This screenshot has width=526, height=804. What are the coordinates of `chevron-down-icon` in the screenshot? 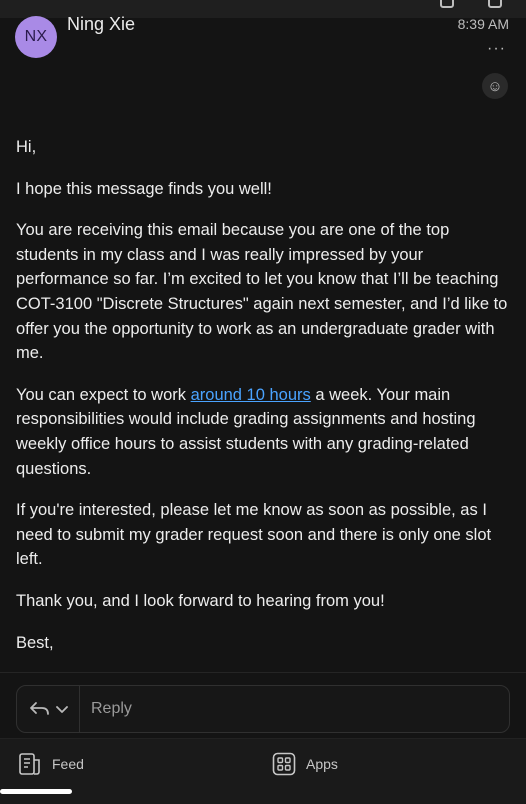 It's located at (62, 709).